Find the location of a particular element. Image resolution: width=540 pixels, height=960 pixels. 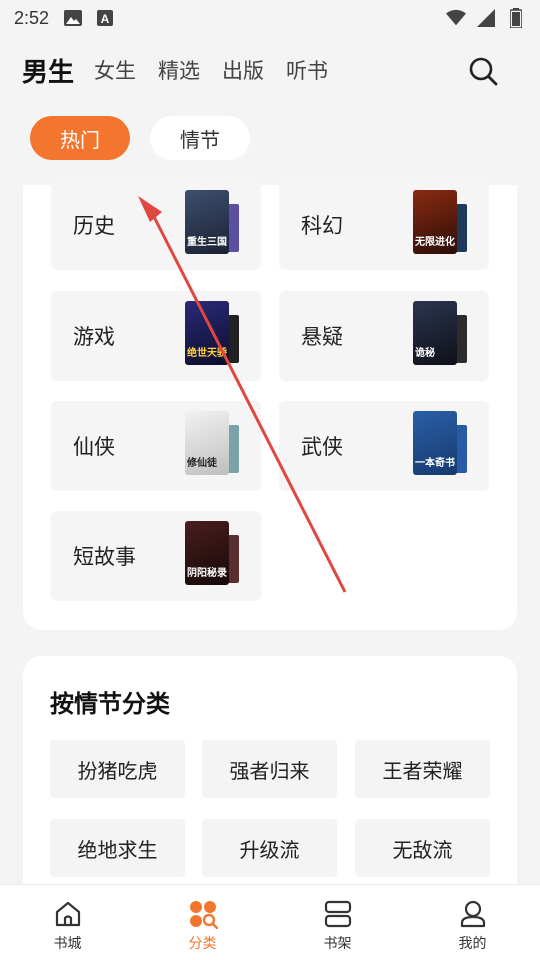

chip-popular: 热门 is located at coordinates (80, 138).